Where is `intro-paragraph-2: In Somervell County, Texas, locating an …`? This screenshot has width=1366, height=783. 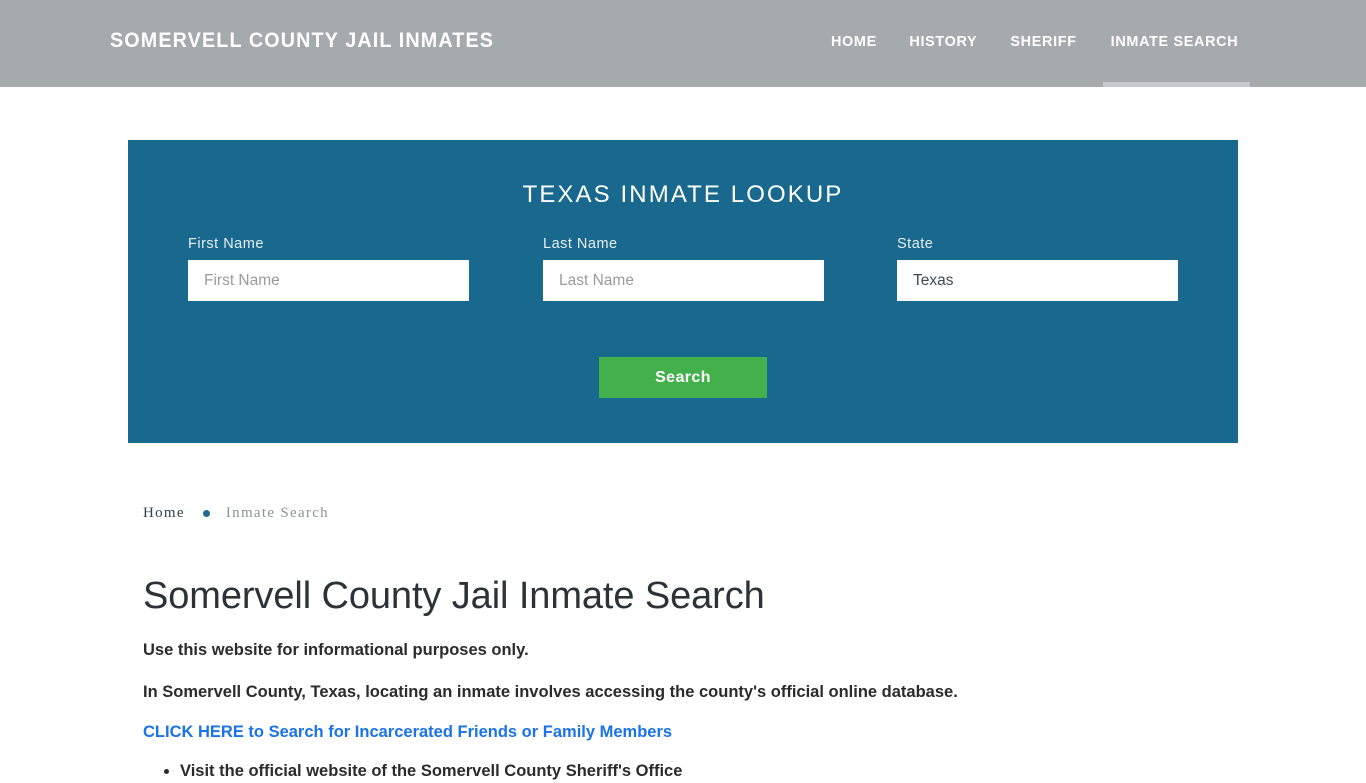 intro-paragraph-2: In Somervell County, Texas, locating an … is located at coordinates (550, 691).